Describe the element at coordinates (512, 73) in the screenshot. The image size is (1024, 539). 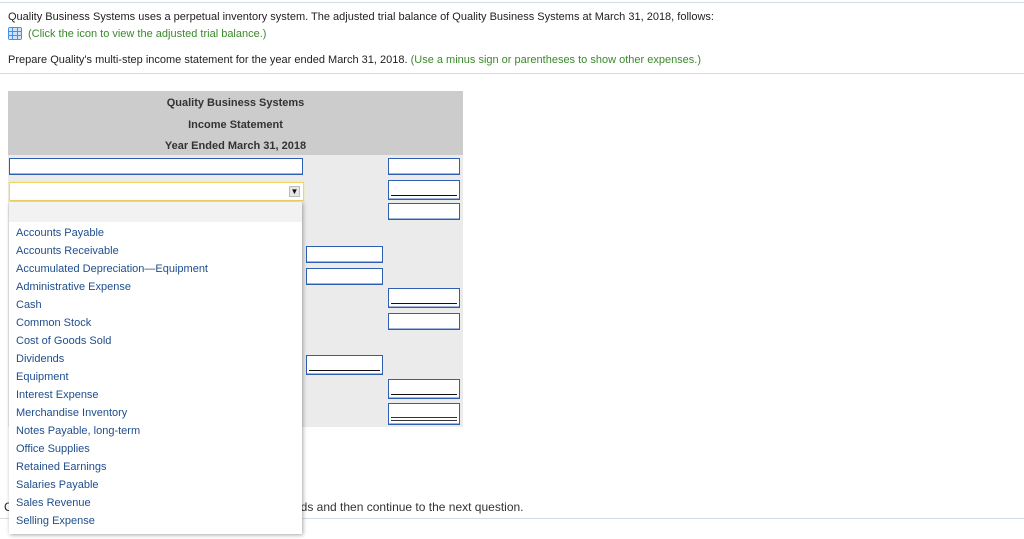
I see `instructions-divider` at that location.